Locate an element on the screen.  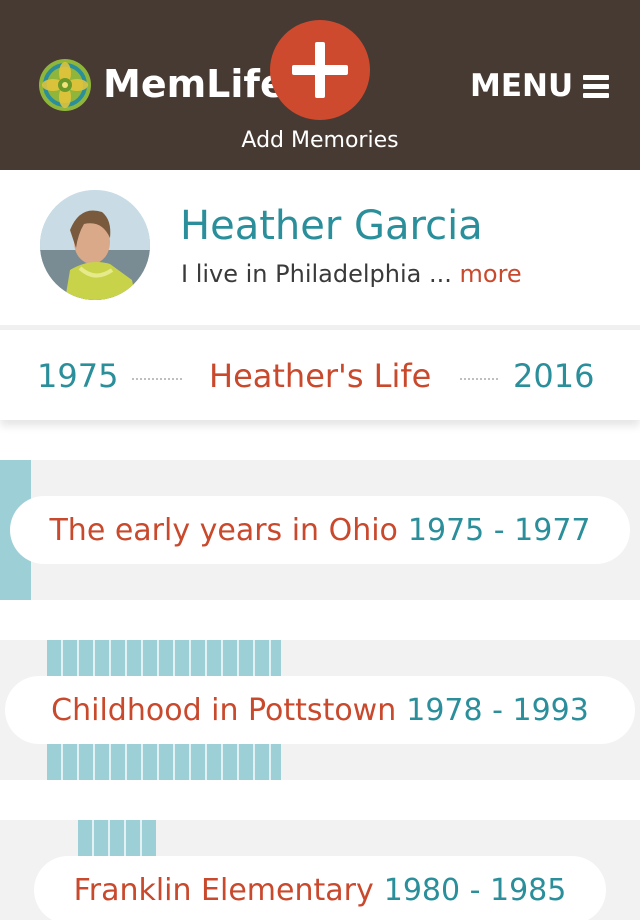
avatar is located at coordinates (95, 245).